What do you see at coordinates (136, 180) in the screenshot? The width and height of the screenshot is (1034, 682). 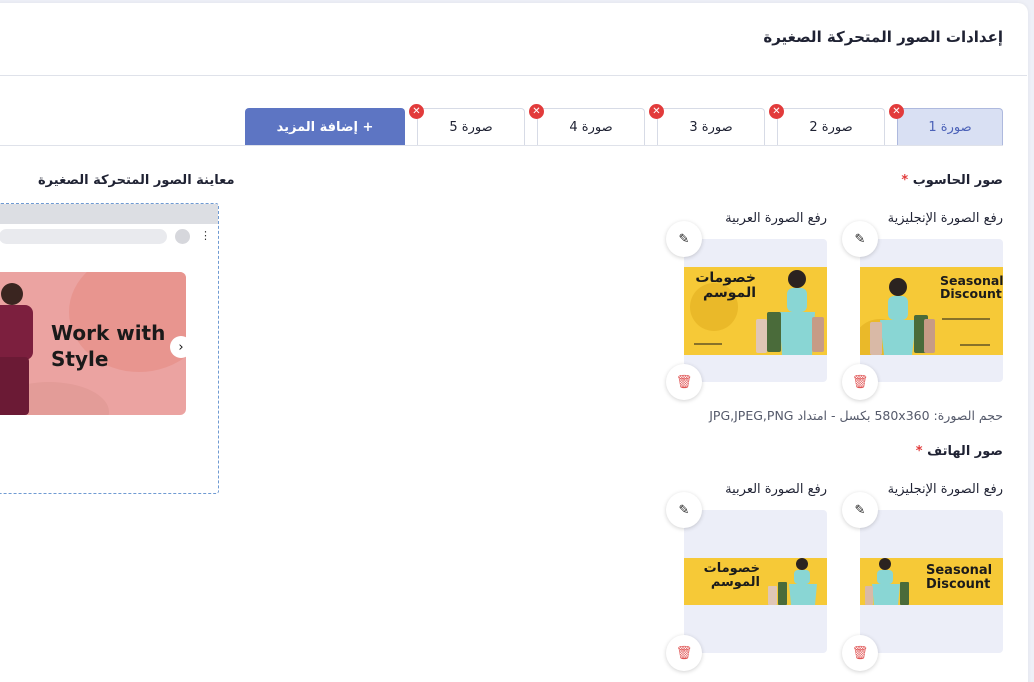 I see `preview-title: معاينة الصور المتحركة الصغيرة` at bounding box center [136, 180].